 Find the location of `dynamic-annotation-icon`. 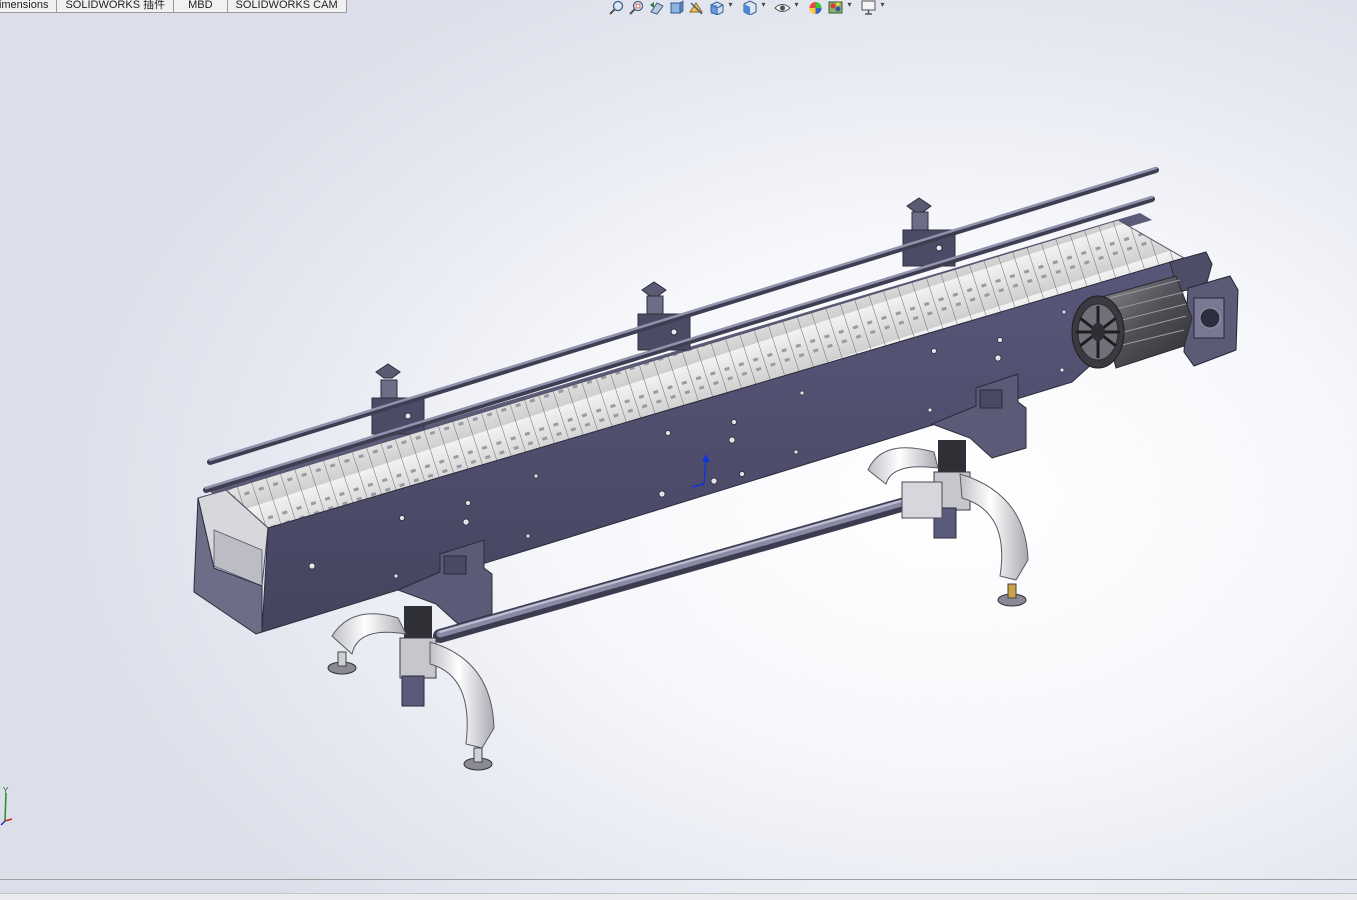

dynamic-annotation-icon is located at coordinates (696, 8).